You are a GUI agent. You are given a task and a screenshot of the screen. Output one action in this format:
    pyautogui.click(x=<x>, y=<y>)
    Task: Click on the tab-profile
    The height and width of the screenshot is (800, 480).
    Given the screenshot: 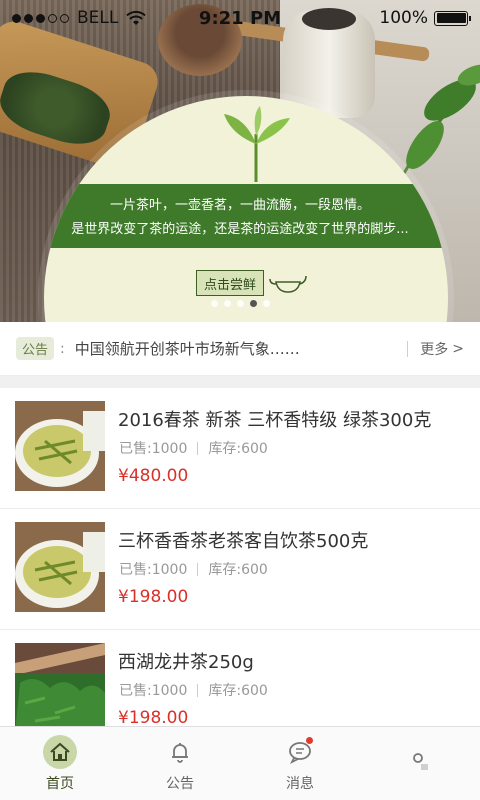 What is the action you would take?
    pyautogui.click(x=420, y=763)
    